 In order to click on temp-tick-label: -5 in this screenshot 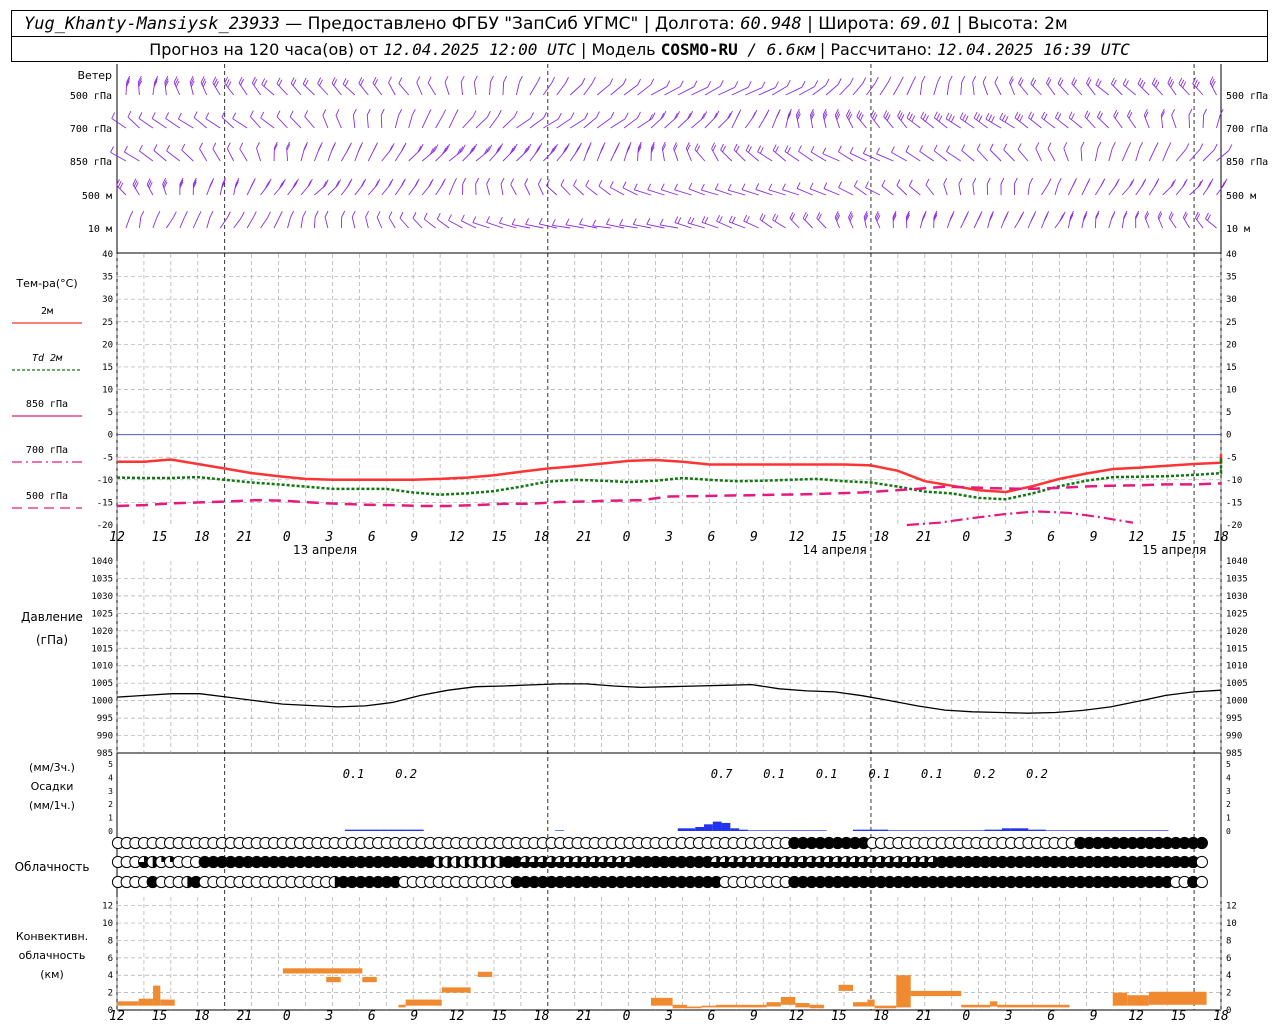, I will do `click(107, 458)`.